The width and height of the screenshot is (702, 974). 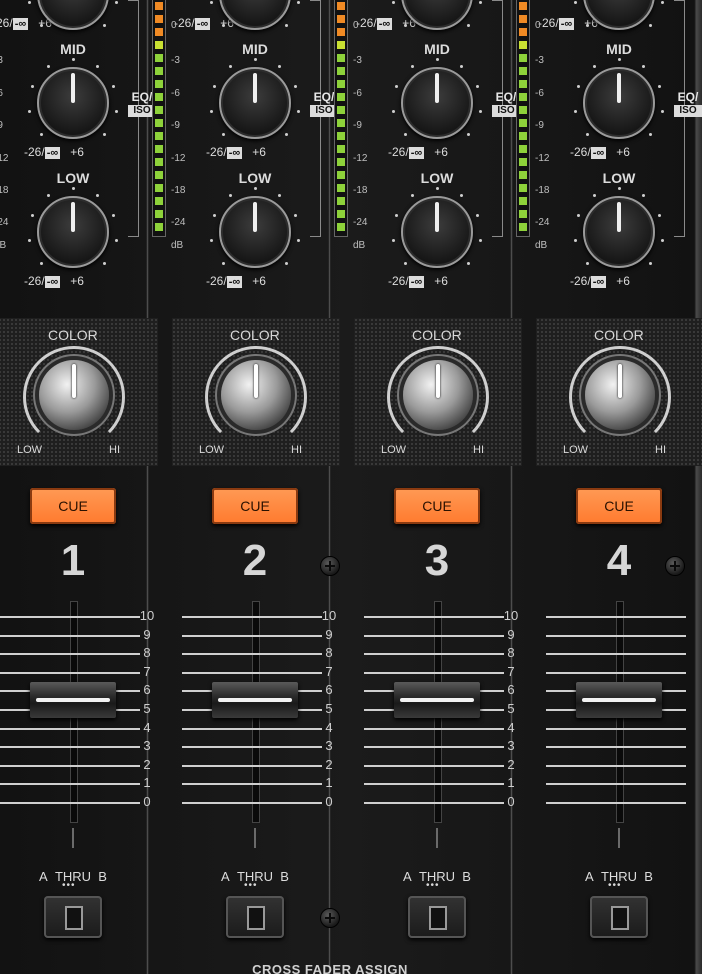 I want to click on channel-number: 2, so click(x=255, y=560).